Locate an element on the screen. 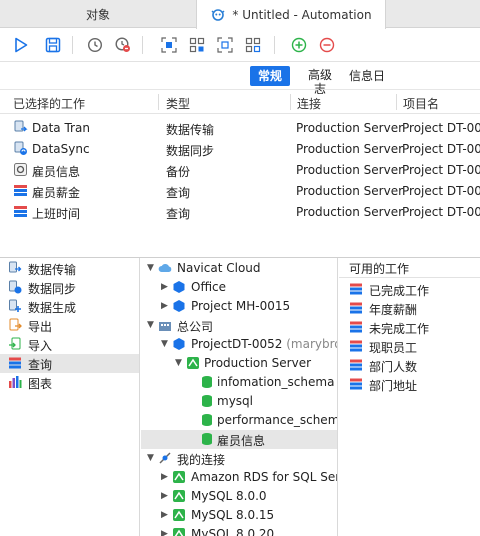 The image size is (480, 536). available-jobs-title: 可用的工作 is located at coordinates (379, 269).